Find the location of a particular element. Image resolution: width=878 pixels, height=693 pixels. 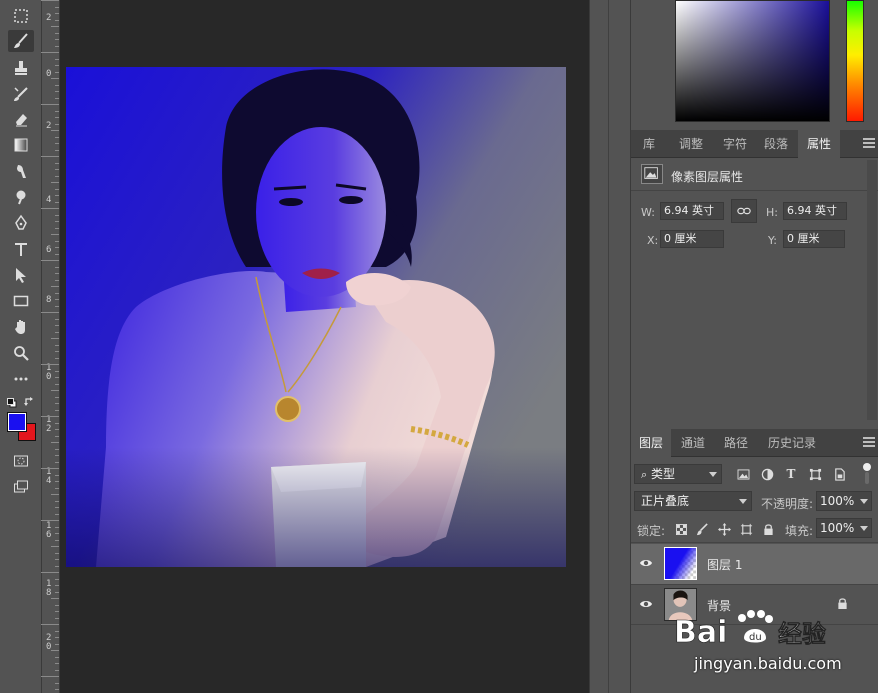

path-selection-icon is located at coordinates (21, 275).